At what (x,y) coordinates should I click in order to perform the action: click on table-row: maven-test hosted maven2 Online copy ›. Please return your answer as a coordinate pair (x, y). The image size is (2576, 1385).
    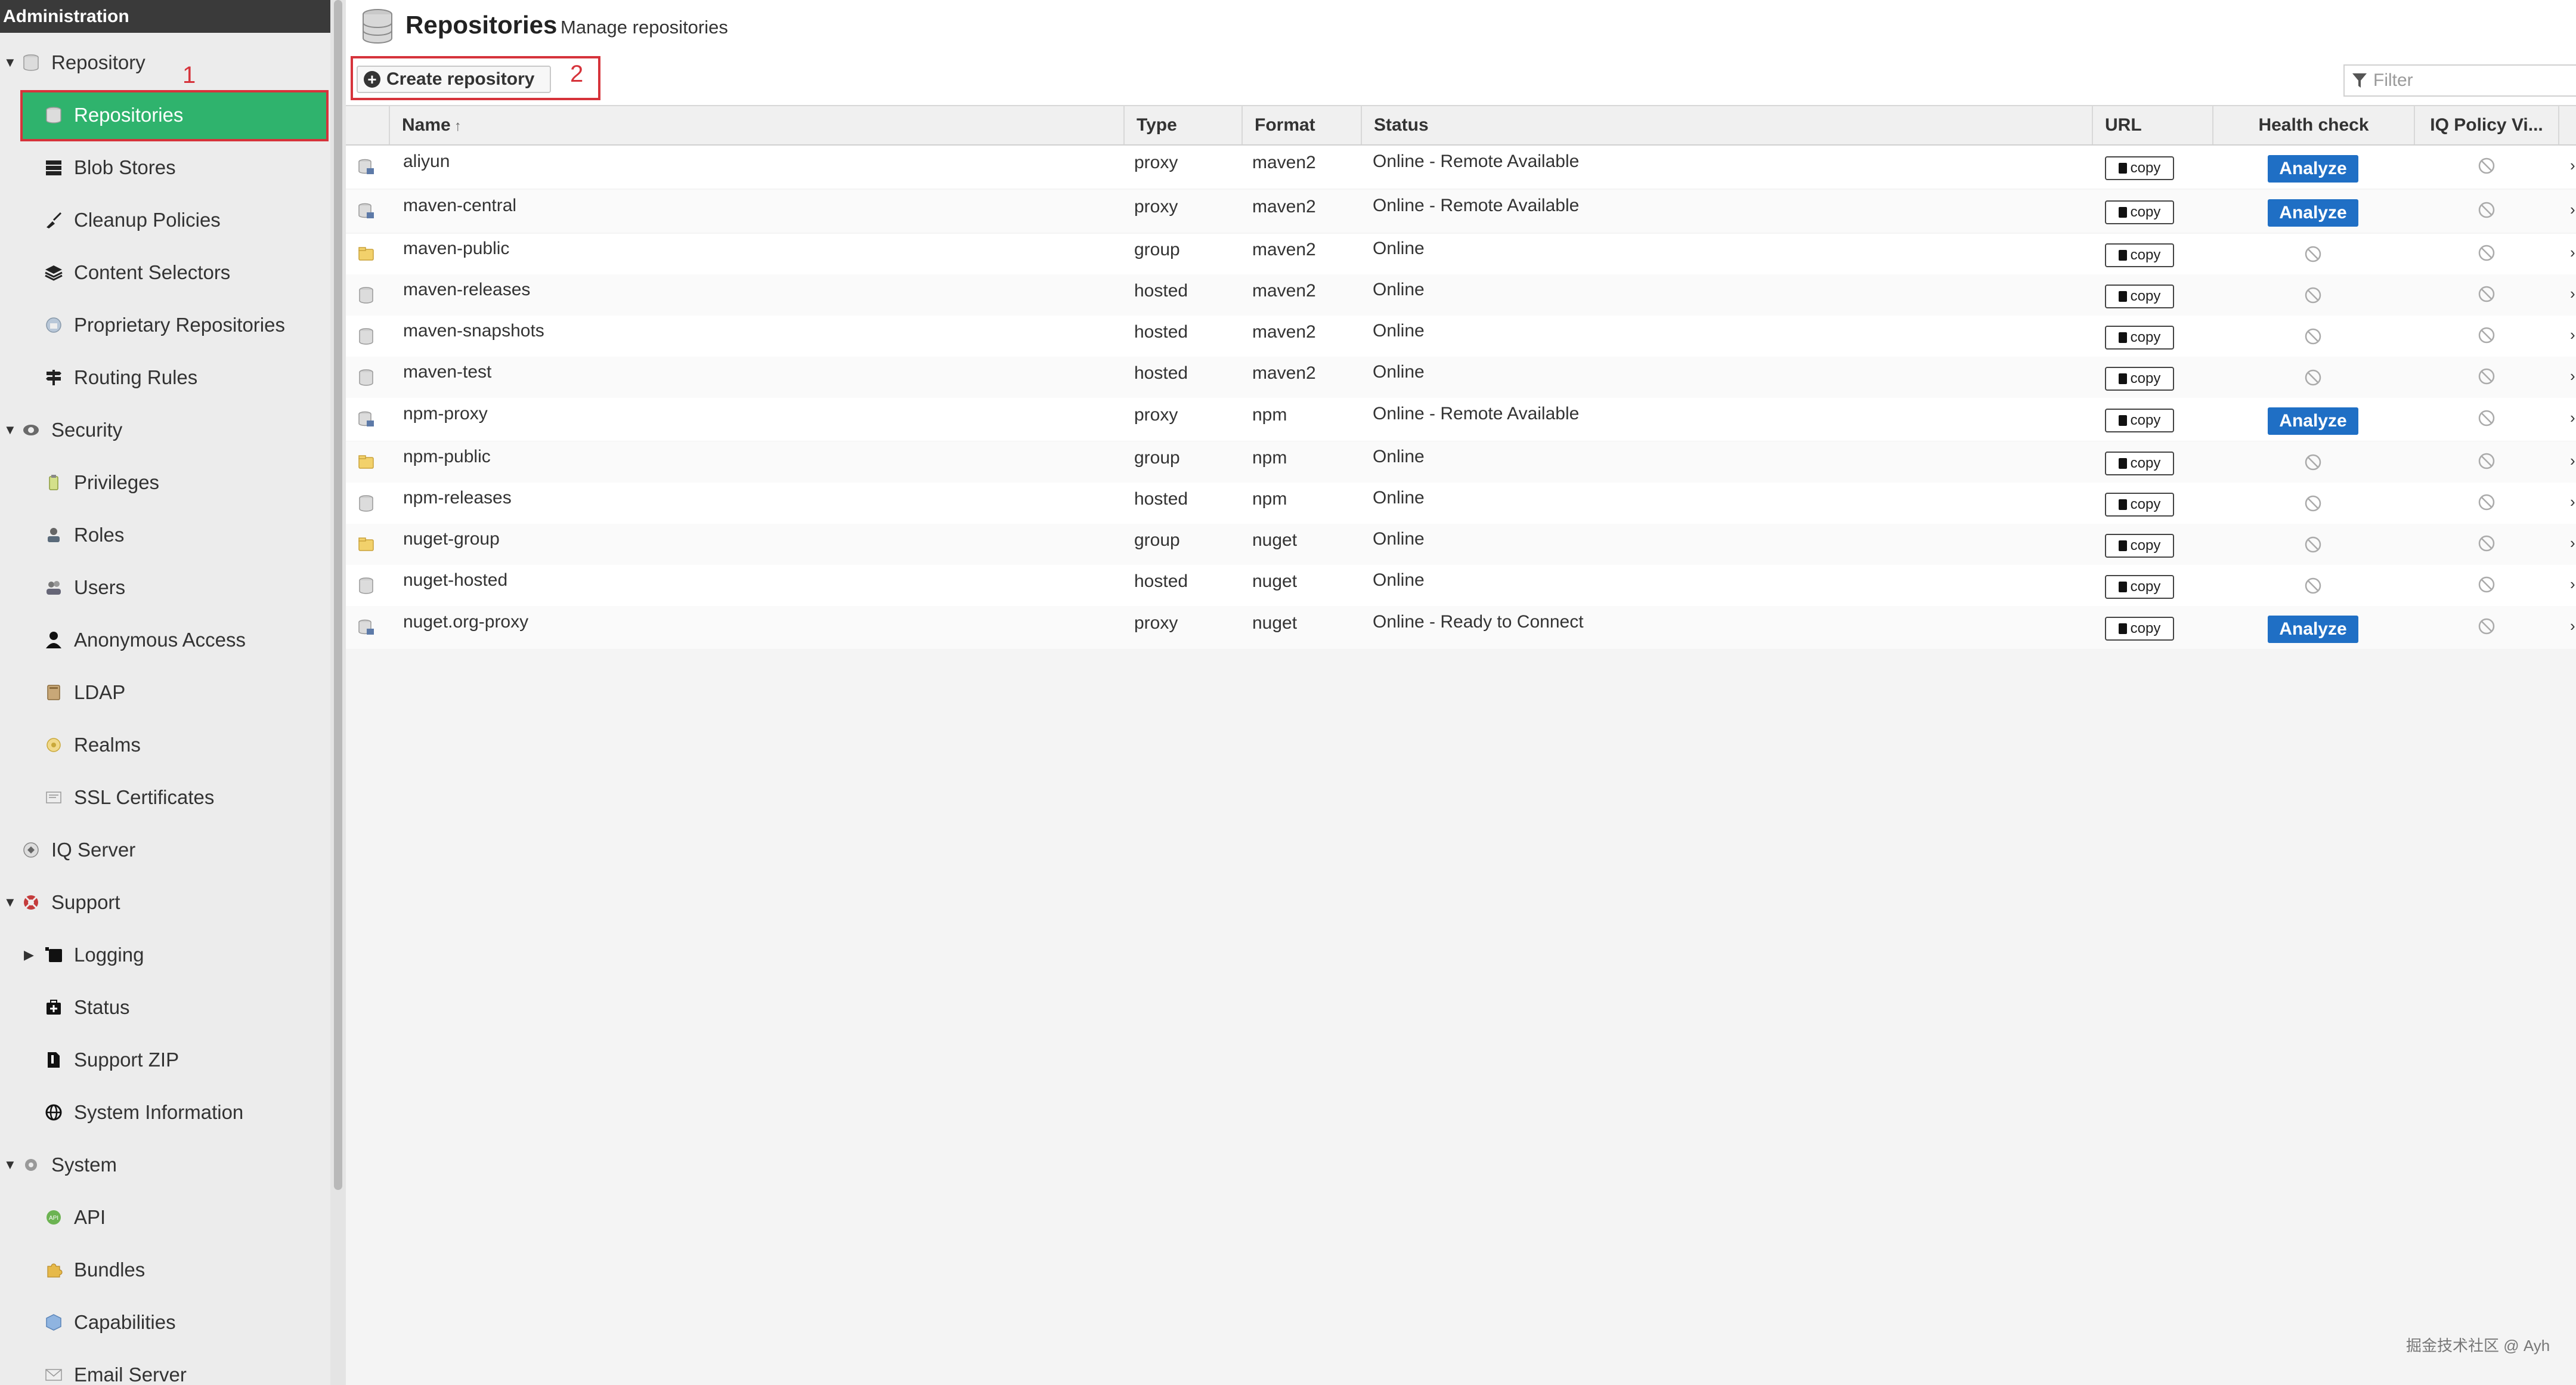
    Looking at the image, I should click on (1461, 377).